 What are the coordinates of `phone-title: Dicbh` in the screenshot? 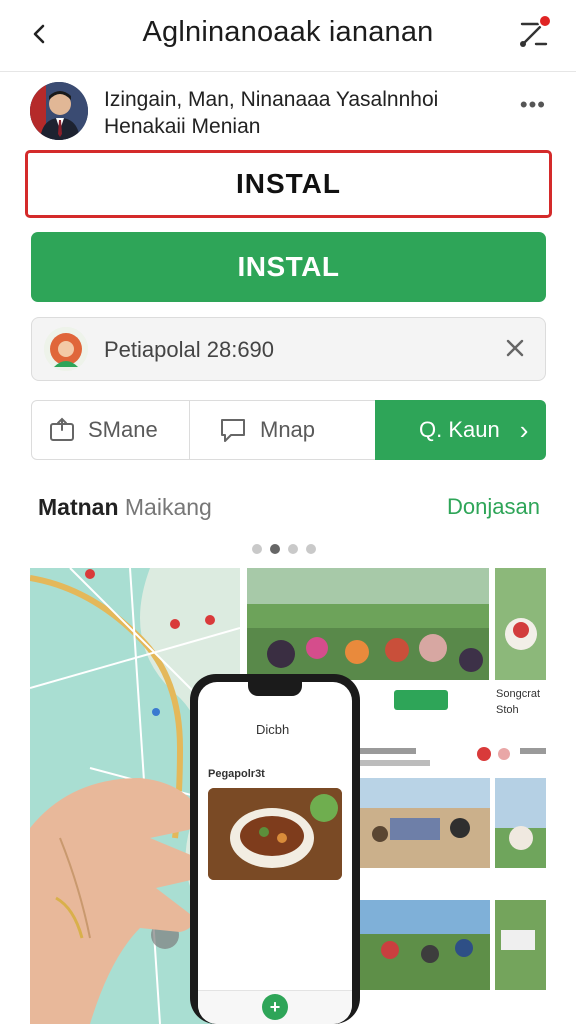 It's located at (273, 729).